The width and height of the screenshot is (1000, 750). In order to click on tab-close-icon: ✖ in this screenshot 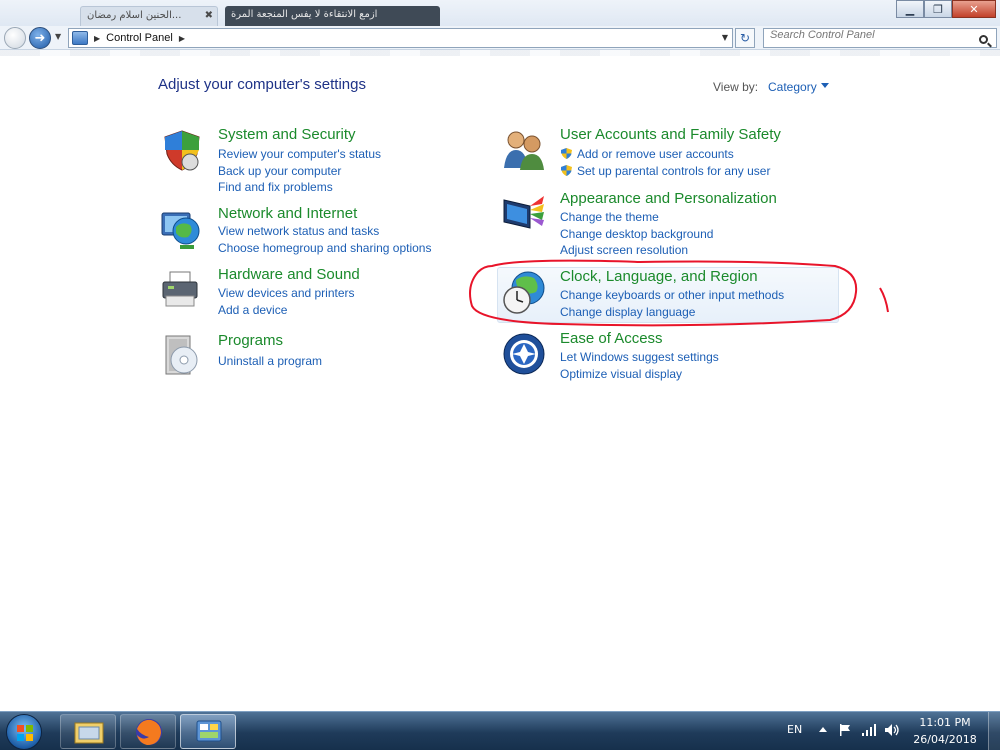, I will do `click(209, 15)`.